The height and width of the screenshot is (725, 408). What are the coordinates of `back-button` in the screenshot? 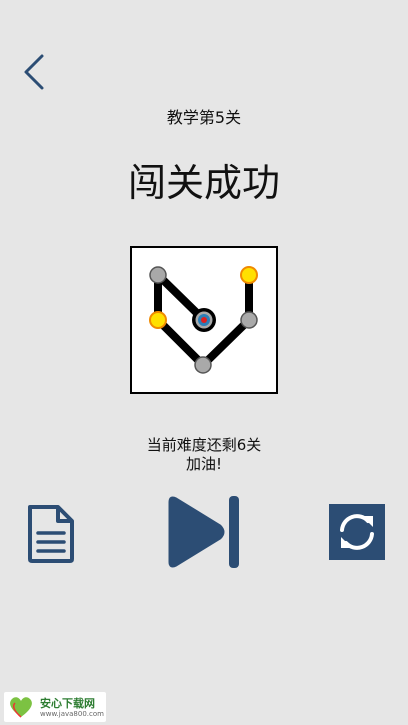 It's located at (35, 72).